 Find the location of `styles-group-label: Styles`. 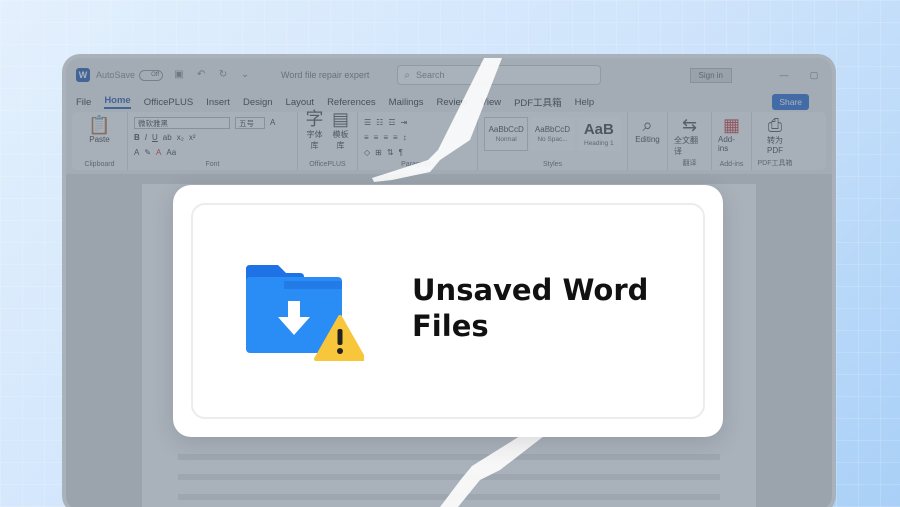

styles-group-label: Styles is located at coordinates (552, 164).